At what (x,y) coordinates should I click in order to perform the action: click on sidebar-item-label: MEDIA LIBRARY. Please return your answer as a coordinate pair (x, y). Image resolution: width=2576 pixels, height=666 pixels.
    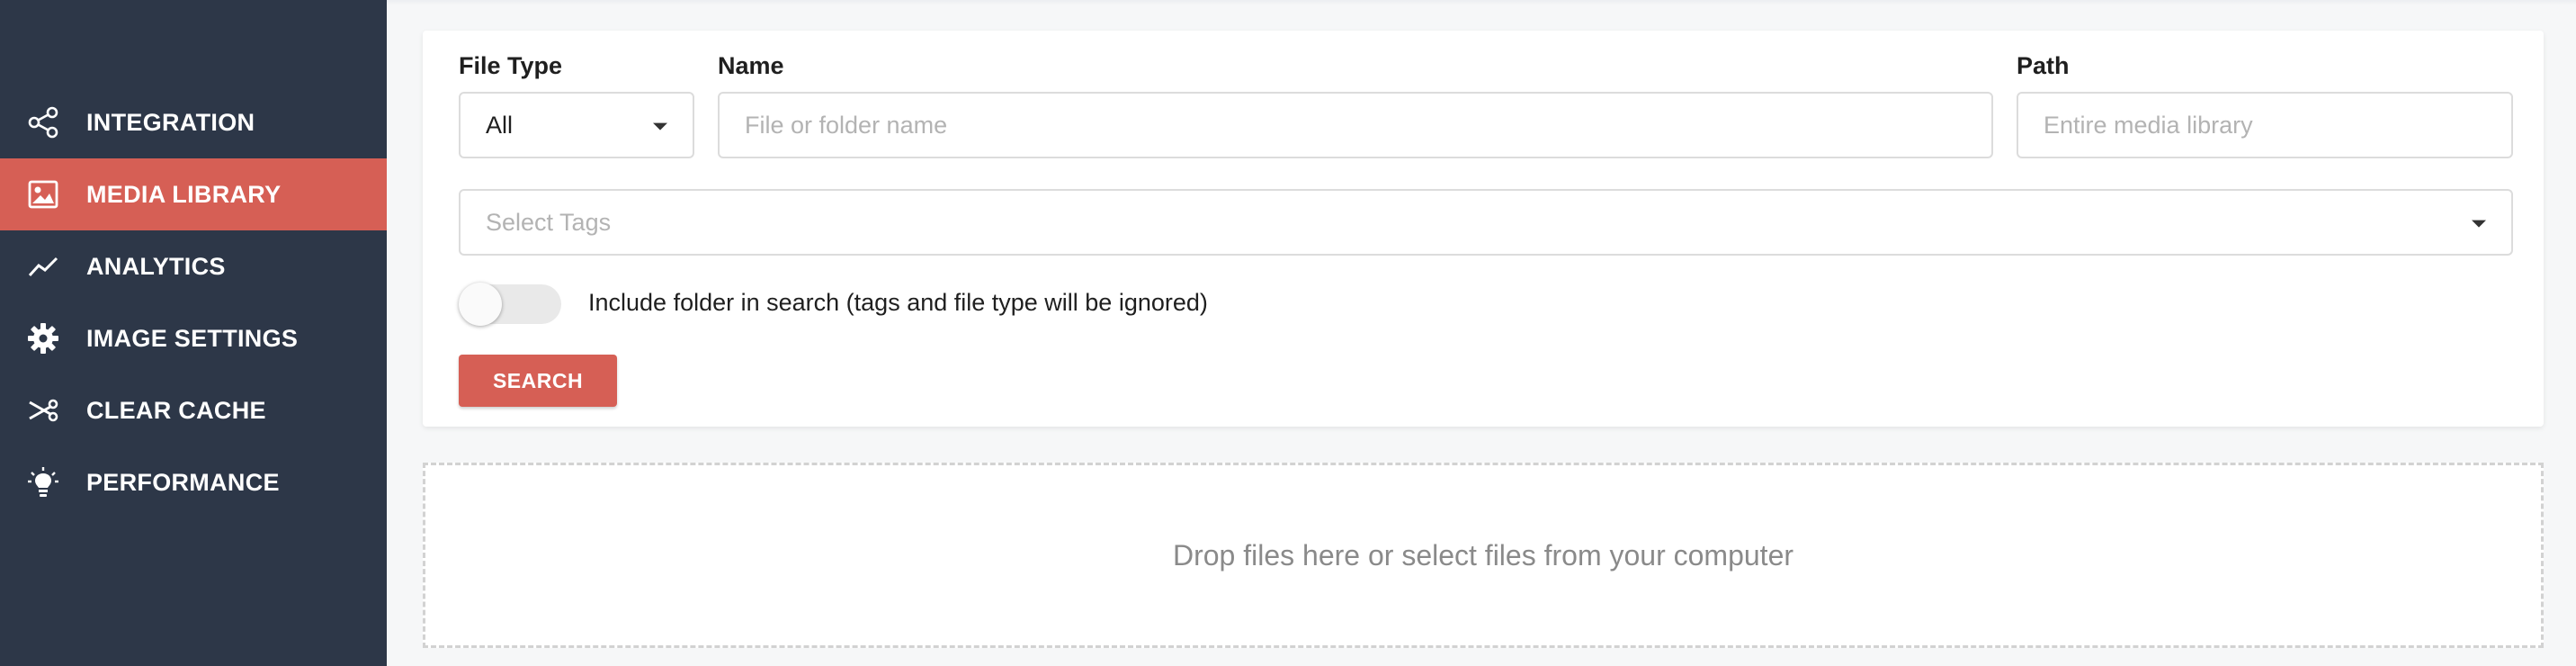
    Looking at the image, I should click on (184, 194).